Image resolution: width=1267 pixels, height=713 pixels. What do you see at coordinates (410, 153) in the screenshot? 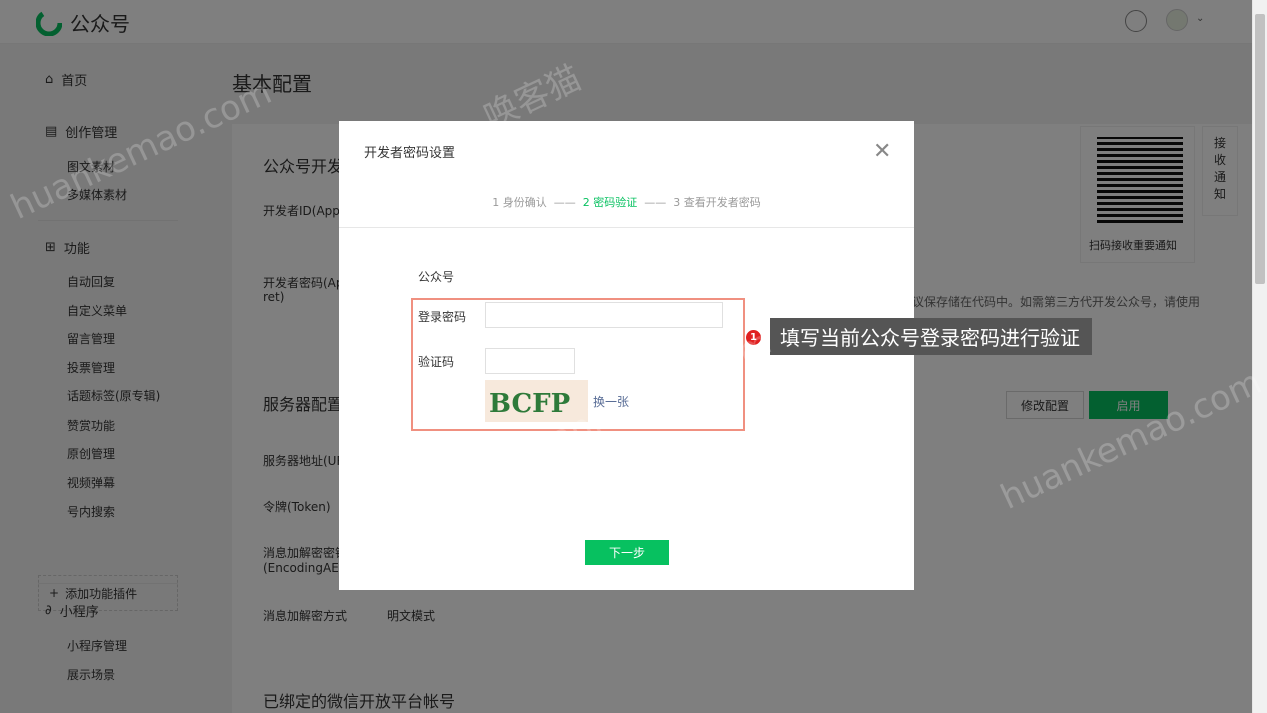
I see `dialog-title: 开发者密码设置` at bounding box center [410, 153].